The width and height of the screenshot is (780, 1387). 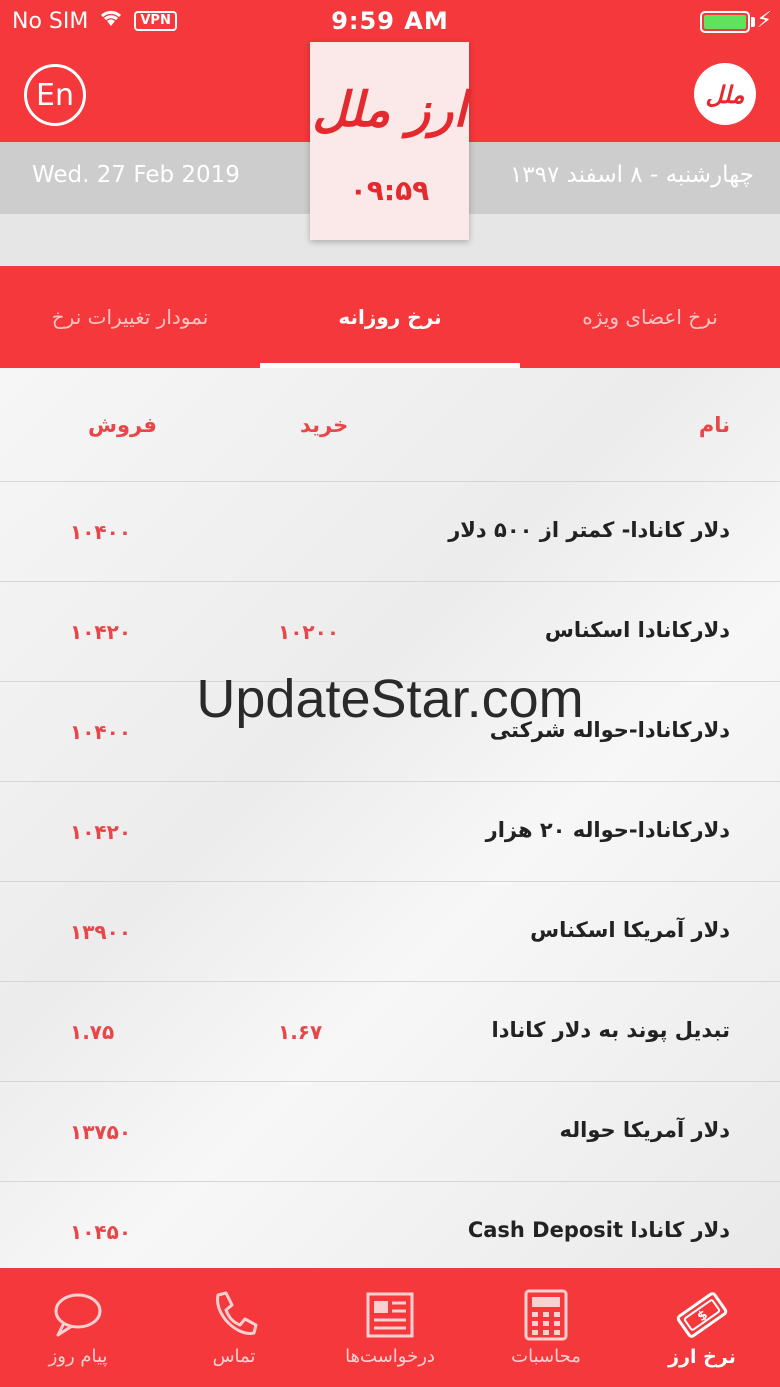 I want to click on table-row: دلار آمریکا اسکناس ۱۳۹۰۰, so click(x=390, y=932).